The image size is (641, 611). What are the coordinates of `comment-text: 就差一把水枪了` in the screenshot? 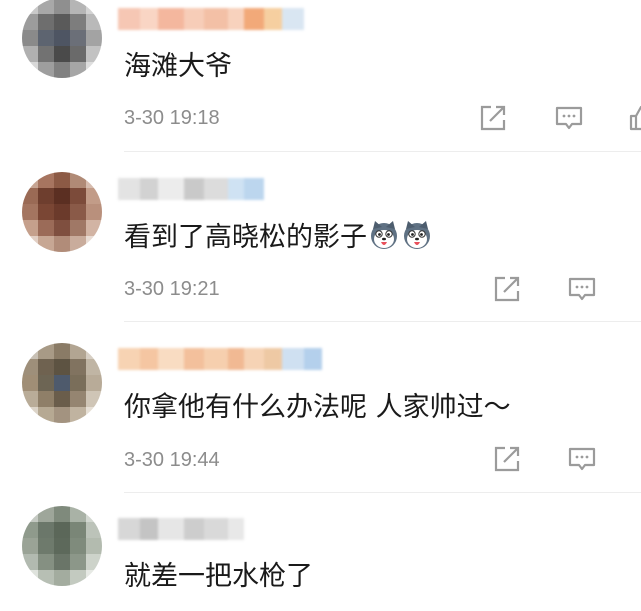 It's located at (218, 576).